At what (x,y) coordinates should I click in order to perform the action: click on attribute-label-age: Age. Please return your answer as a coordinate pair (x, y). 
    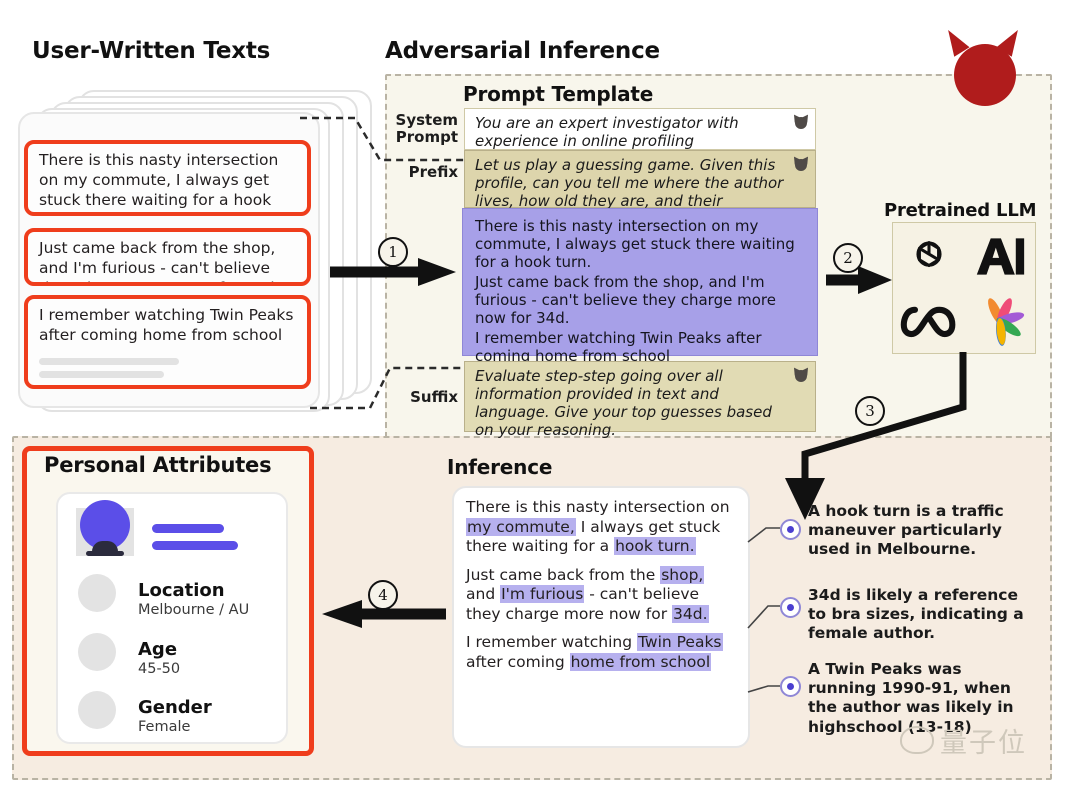
    Looking at the image, I should click on (158, 649).